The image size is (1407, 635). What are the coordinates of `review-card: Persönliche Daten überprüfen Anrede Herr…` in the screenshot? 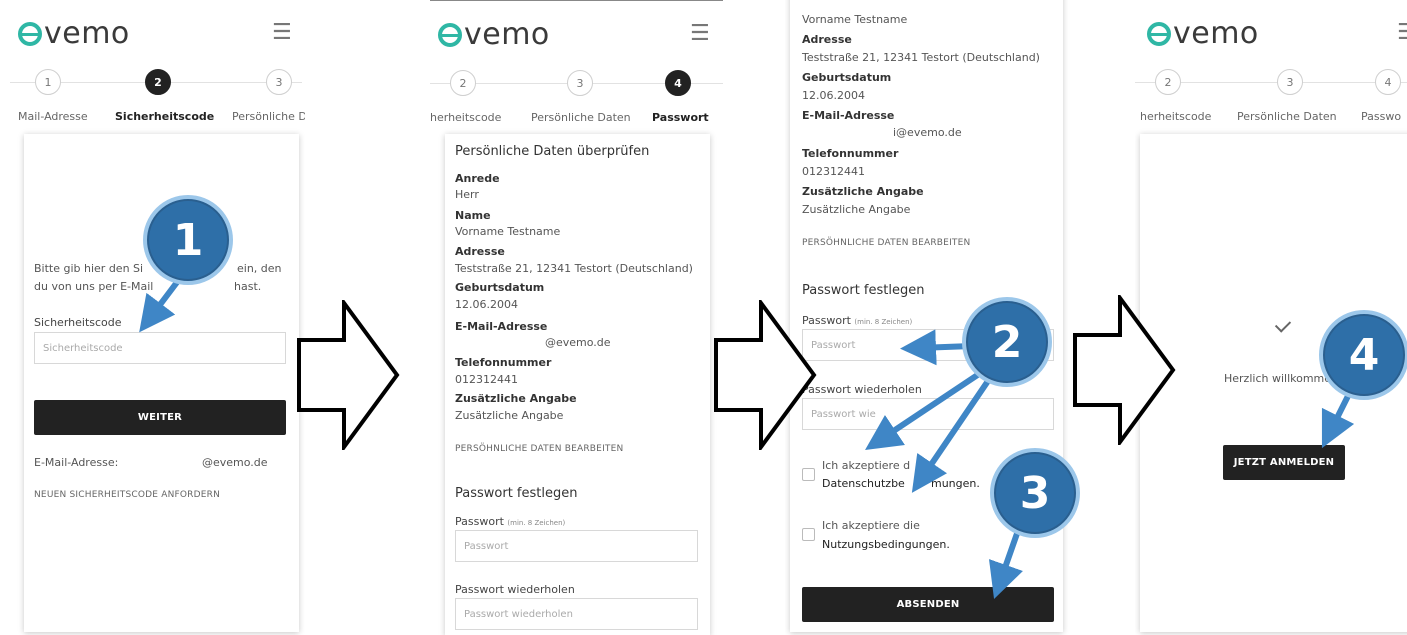 It's located at (577, 384).